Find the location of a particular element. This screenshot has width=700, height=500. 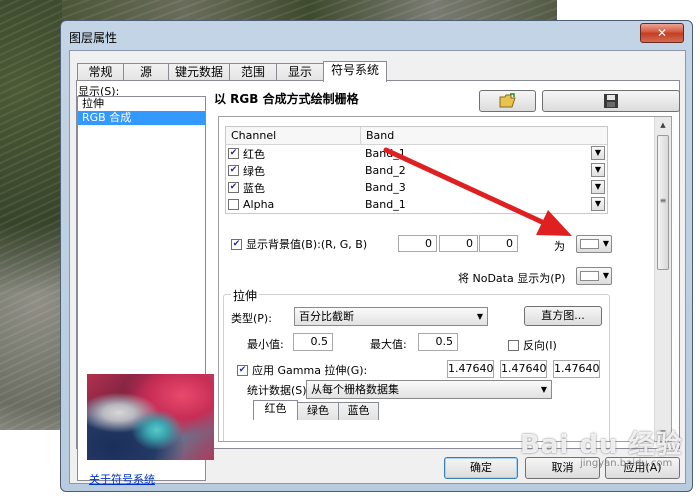

band-select-red: Band_1 is located at coordinates (484, 153).